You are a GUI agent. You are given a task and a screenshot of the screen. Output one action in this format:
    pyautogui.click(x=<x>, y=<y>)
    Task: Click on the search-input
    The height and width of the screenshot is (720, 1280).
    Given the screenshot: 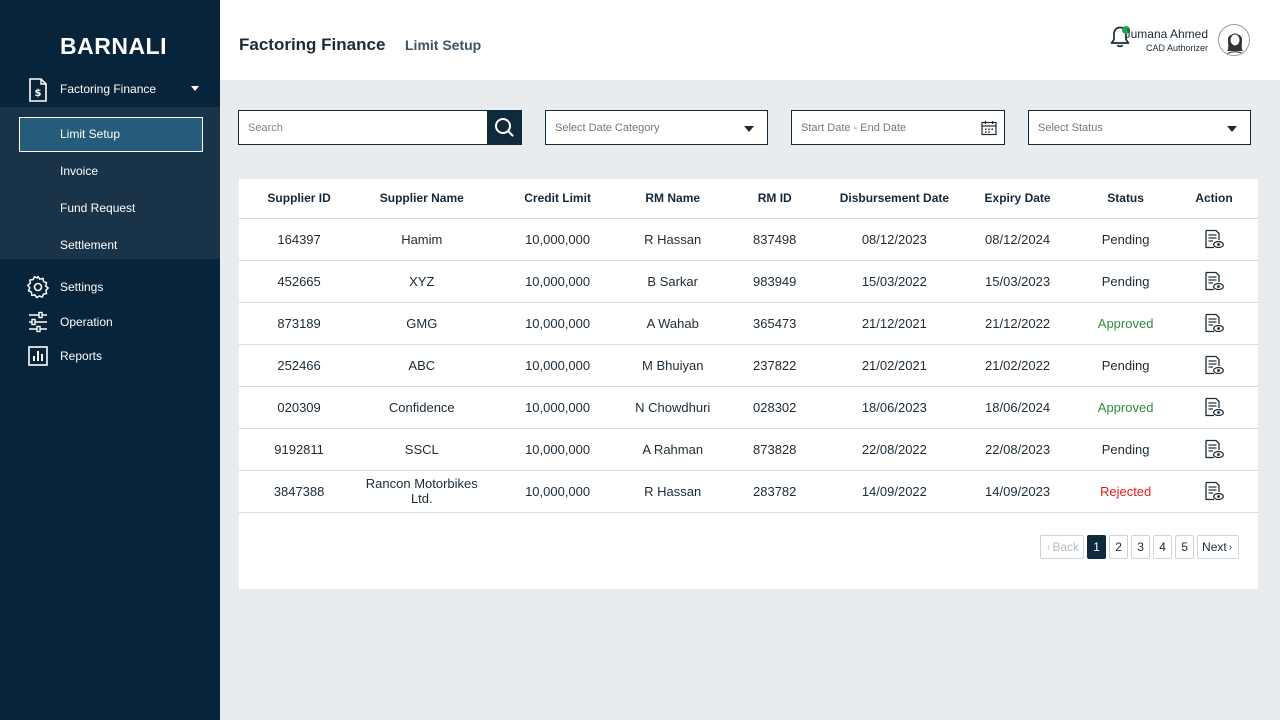 What is the action you would take?
    pyautogui.click(x=363, y=127)
    